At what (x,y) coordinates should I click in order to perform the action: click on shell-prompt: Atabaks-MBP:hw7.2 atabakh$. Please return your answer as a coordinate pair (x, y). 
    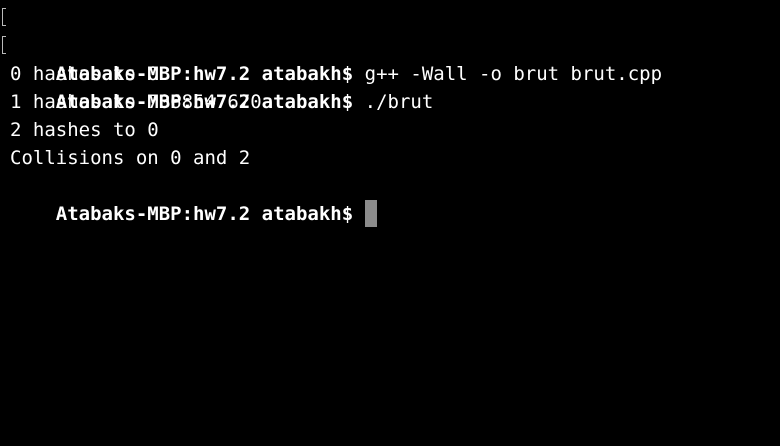
    Looking at the image, I should click on (204, 214).